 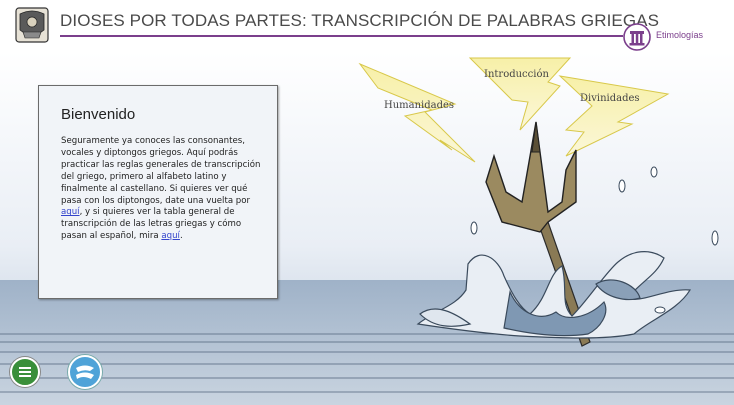 I want to click on transcription-table-link: aquí, so click(x=170, y=236).